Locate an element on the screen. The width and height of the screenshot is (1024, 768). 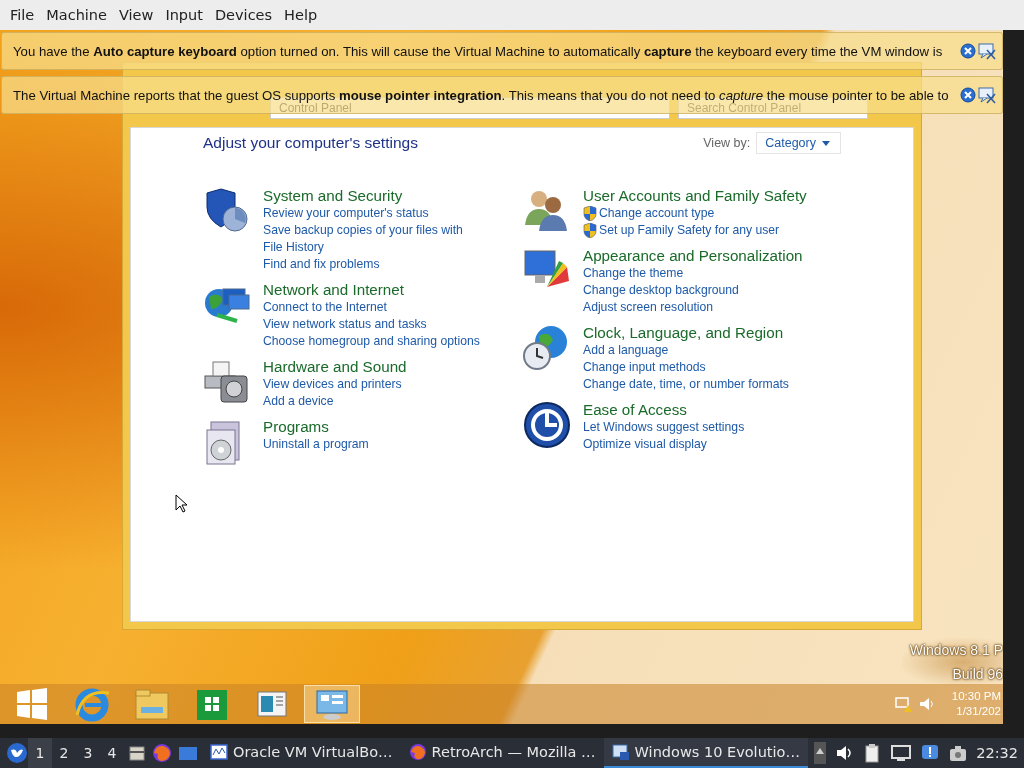
page-heading: Adjust your computer's settings is located at coordinates (310, 143).